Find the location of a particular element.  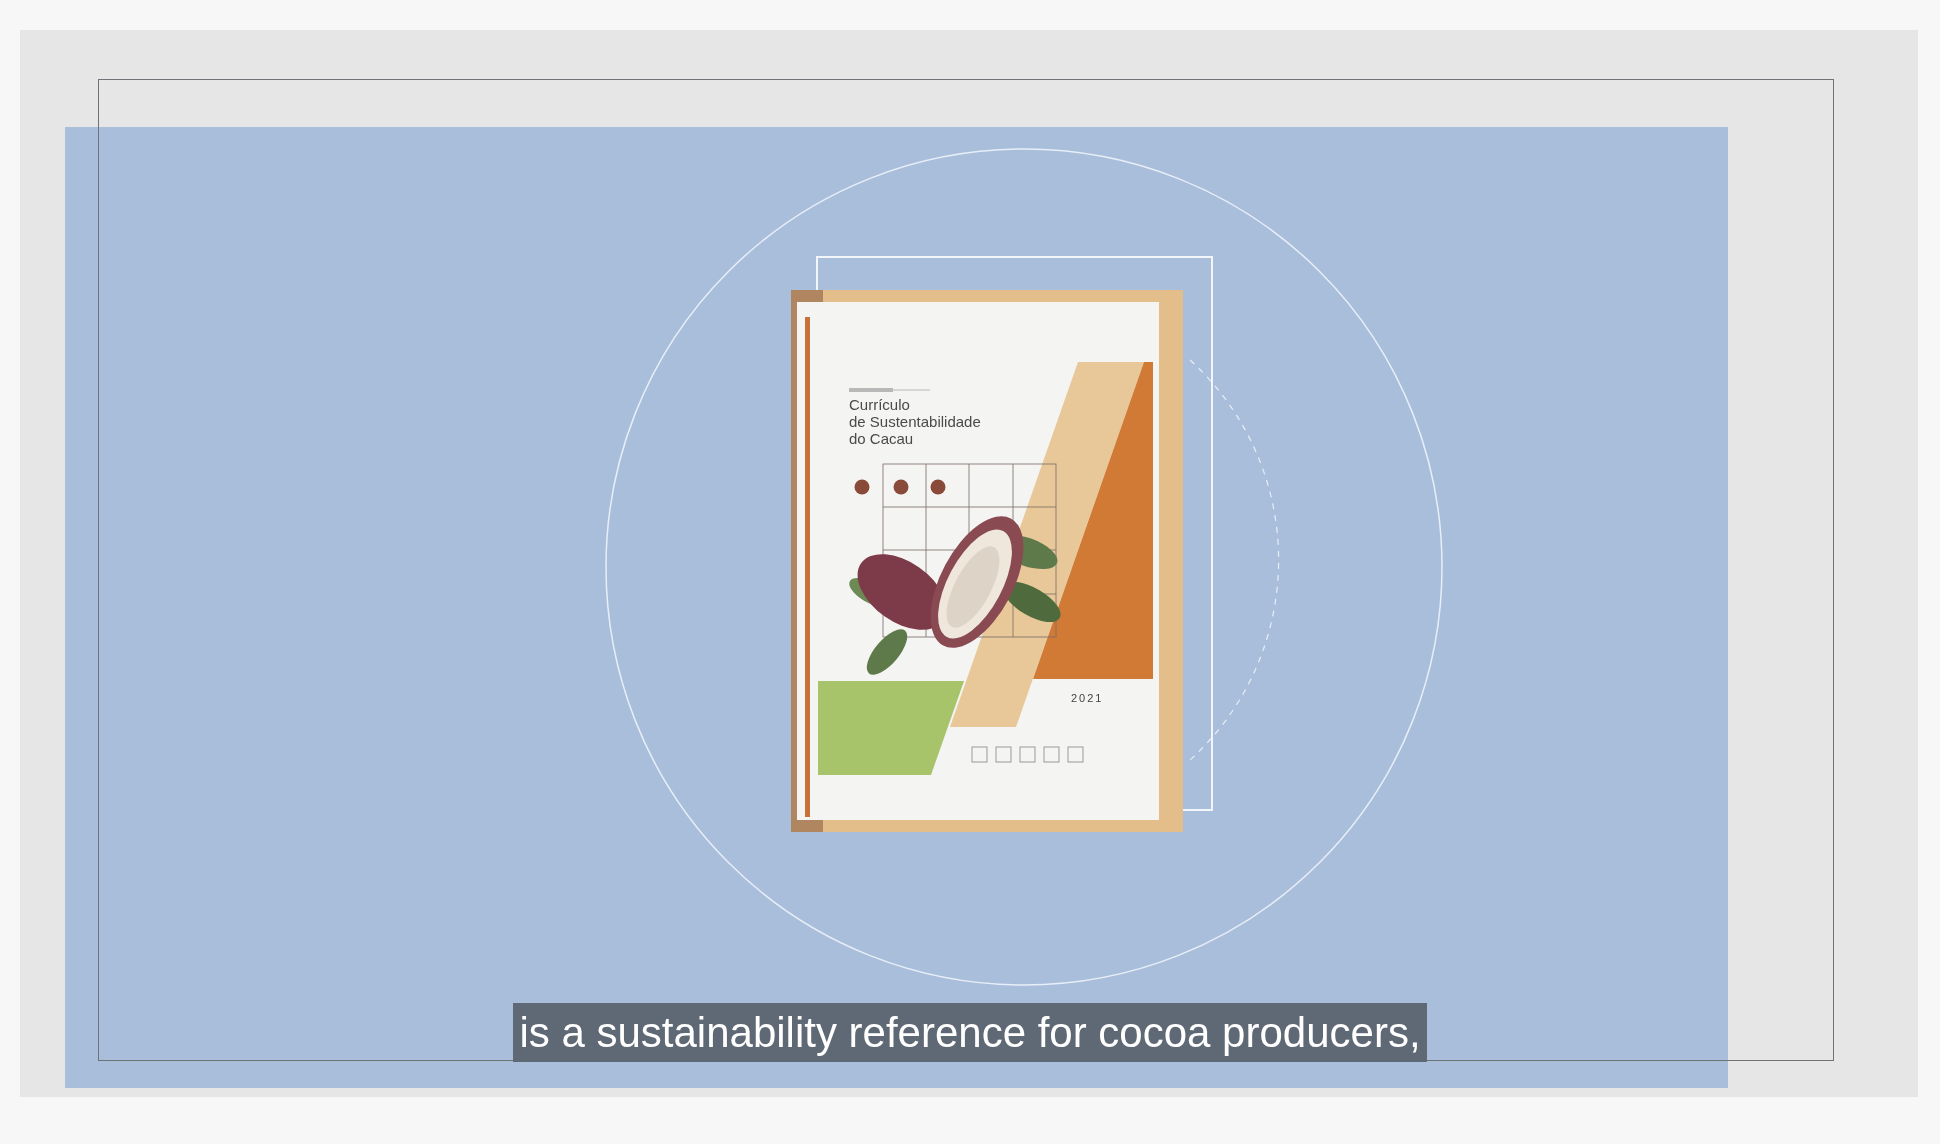

caption: is a sustainability reference for cocoa producers, is located at coordinates (970, 1032).